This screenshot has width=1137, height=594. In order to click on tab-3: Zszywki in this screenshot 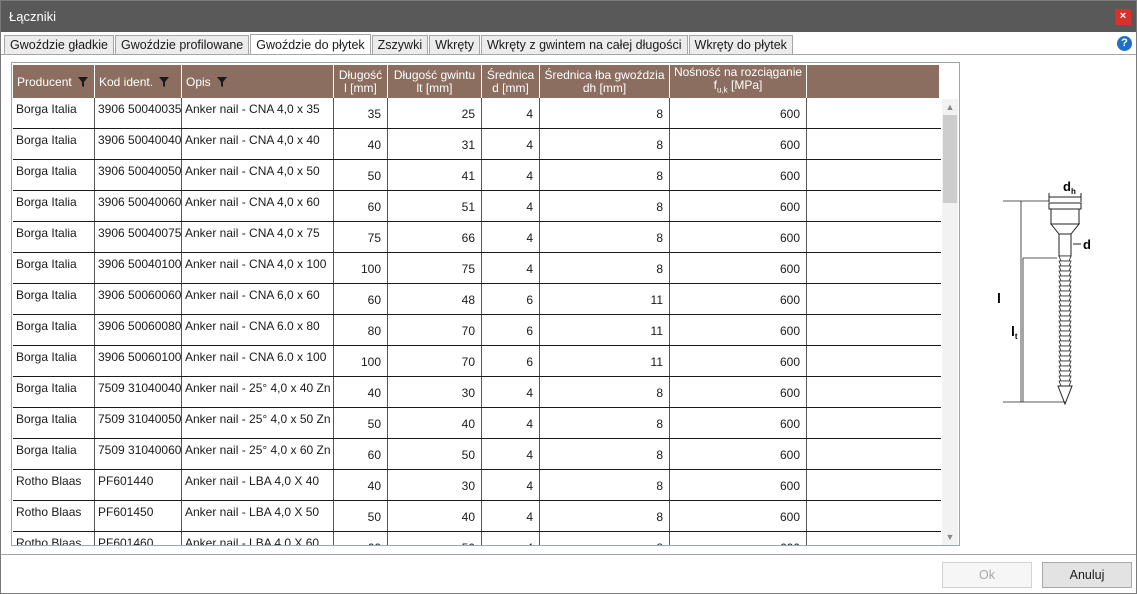, I will do `click(400, 44)`.